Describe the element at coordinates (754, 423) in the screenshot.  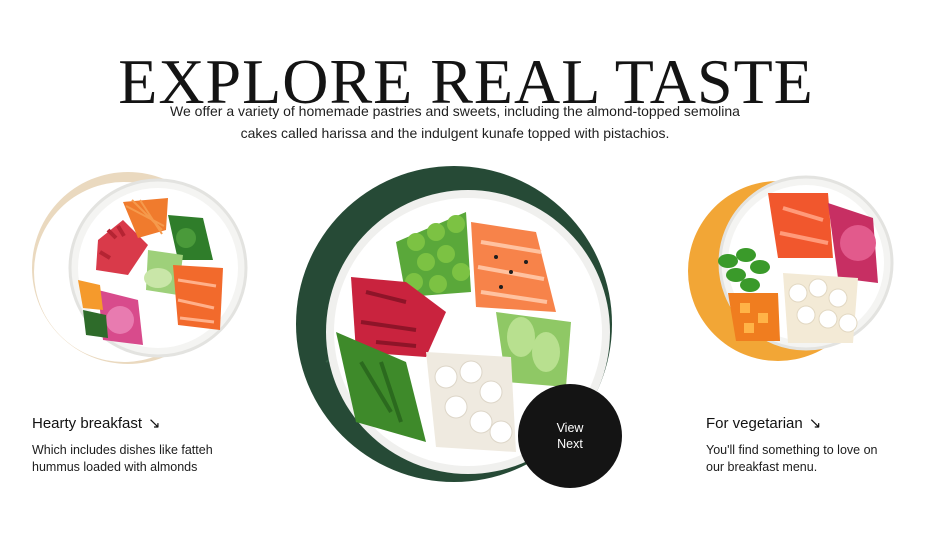
I see `card-title-text: For vegetarian` at that location.